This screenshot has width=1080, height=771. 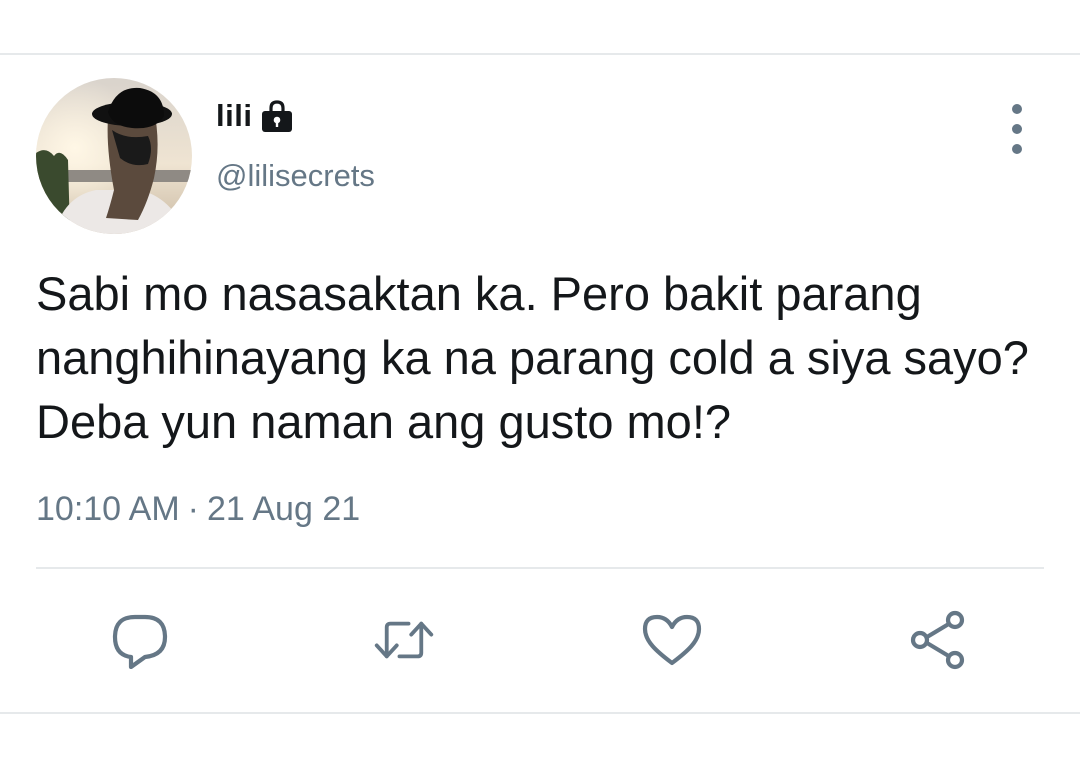 What do you see at coordinates (108, 509) in the screenshot?
I see `tweet-time: 10:10 AM` at bounding box center [108, 509].